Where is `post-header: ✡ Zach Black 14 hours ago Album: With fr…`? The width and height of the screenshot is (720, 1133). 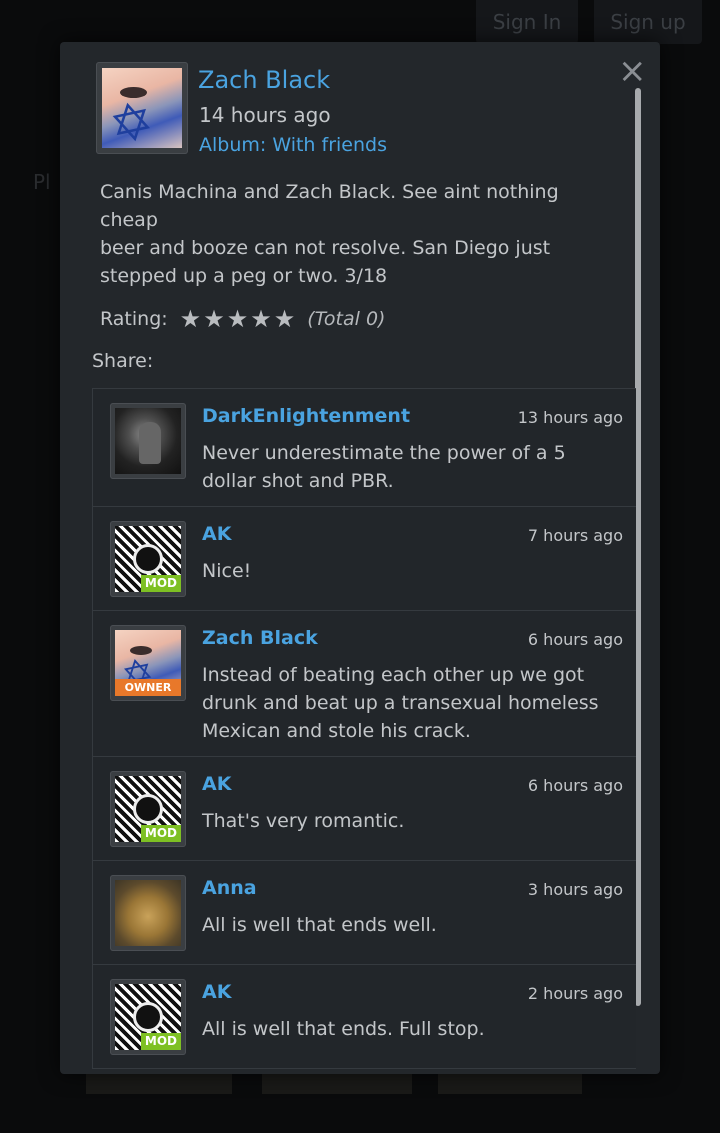
post-header: ✡ Zach Black 14 hours ago Album: With fr… is located at coordinates (356, 109).